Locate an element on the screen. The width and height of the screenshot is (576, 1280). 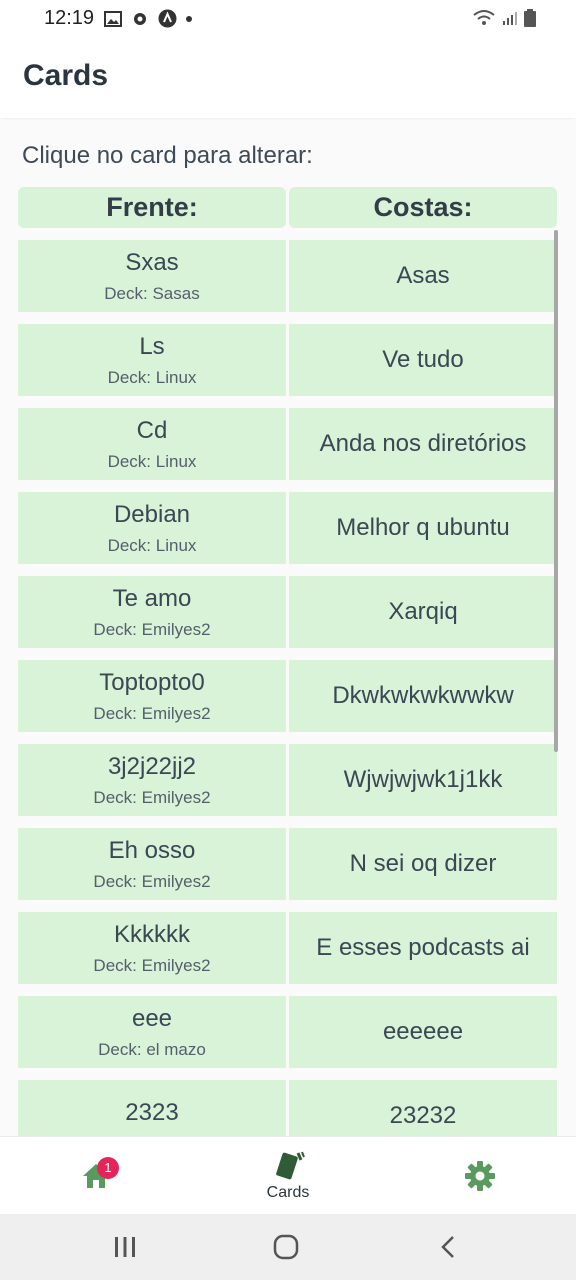
table-row: 3j2j22jj2 Deck: Emilyes2 Wjwjwjwk1j1kk is located at coordinates (288, 780).